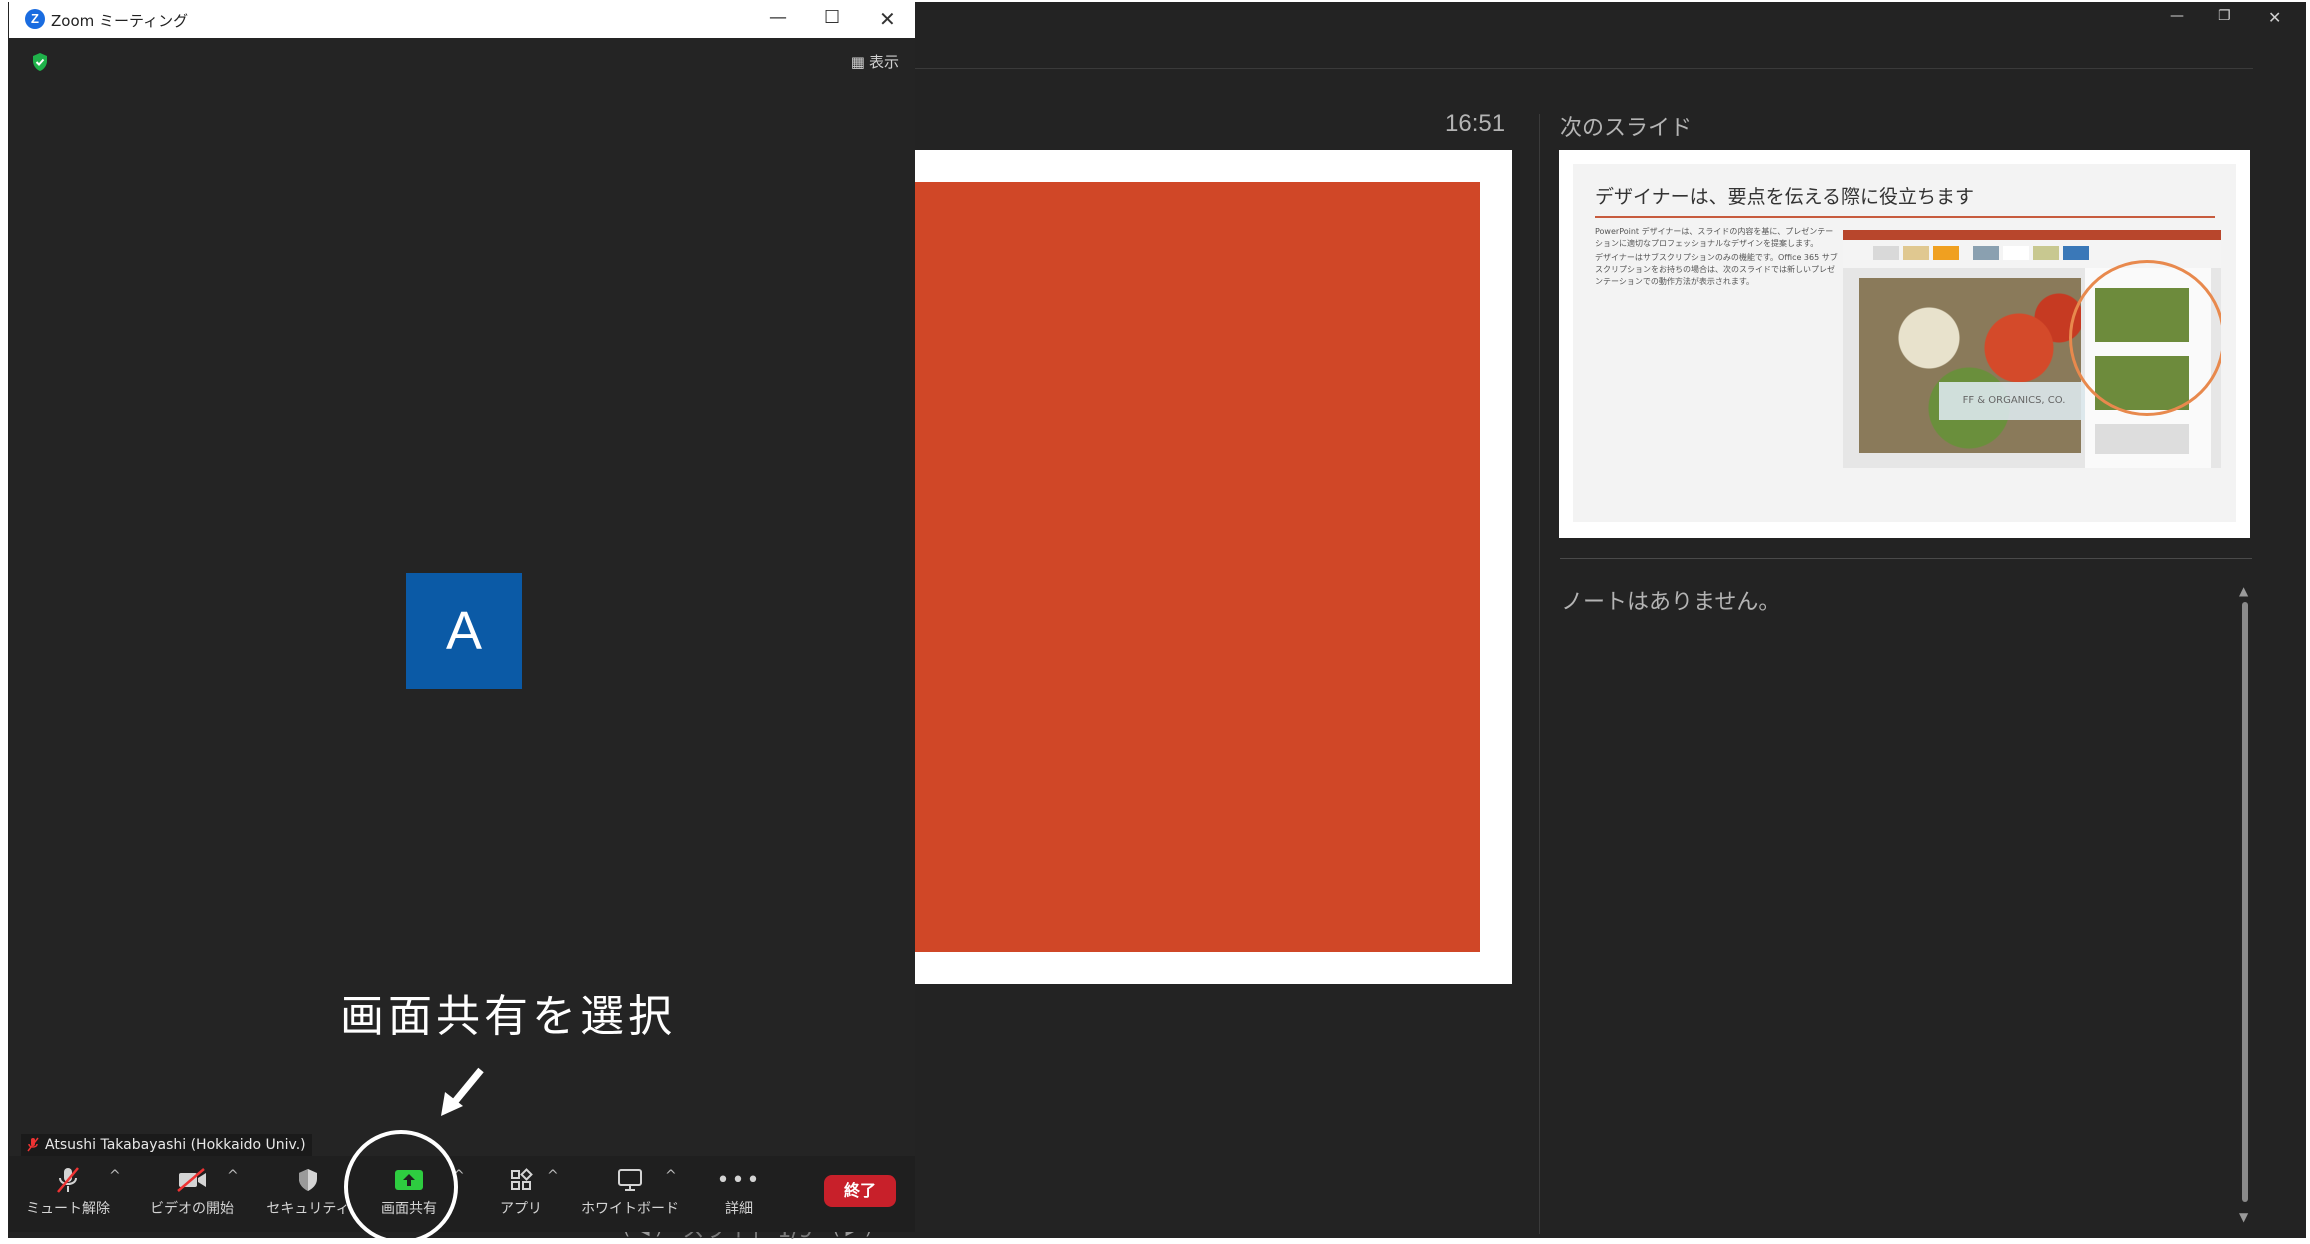 Image resolution: width=2310 pixels, height=1244 pixels. What do you see at coordinates (2145, 338) in the screenshot?
I see `highlight-ring` at bounding box center [2145, 338].